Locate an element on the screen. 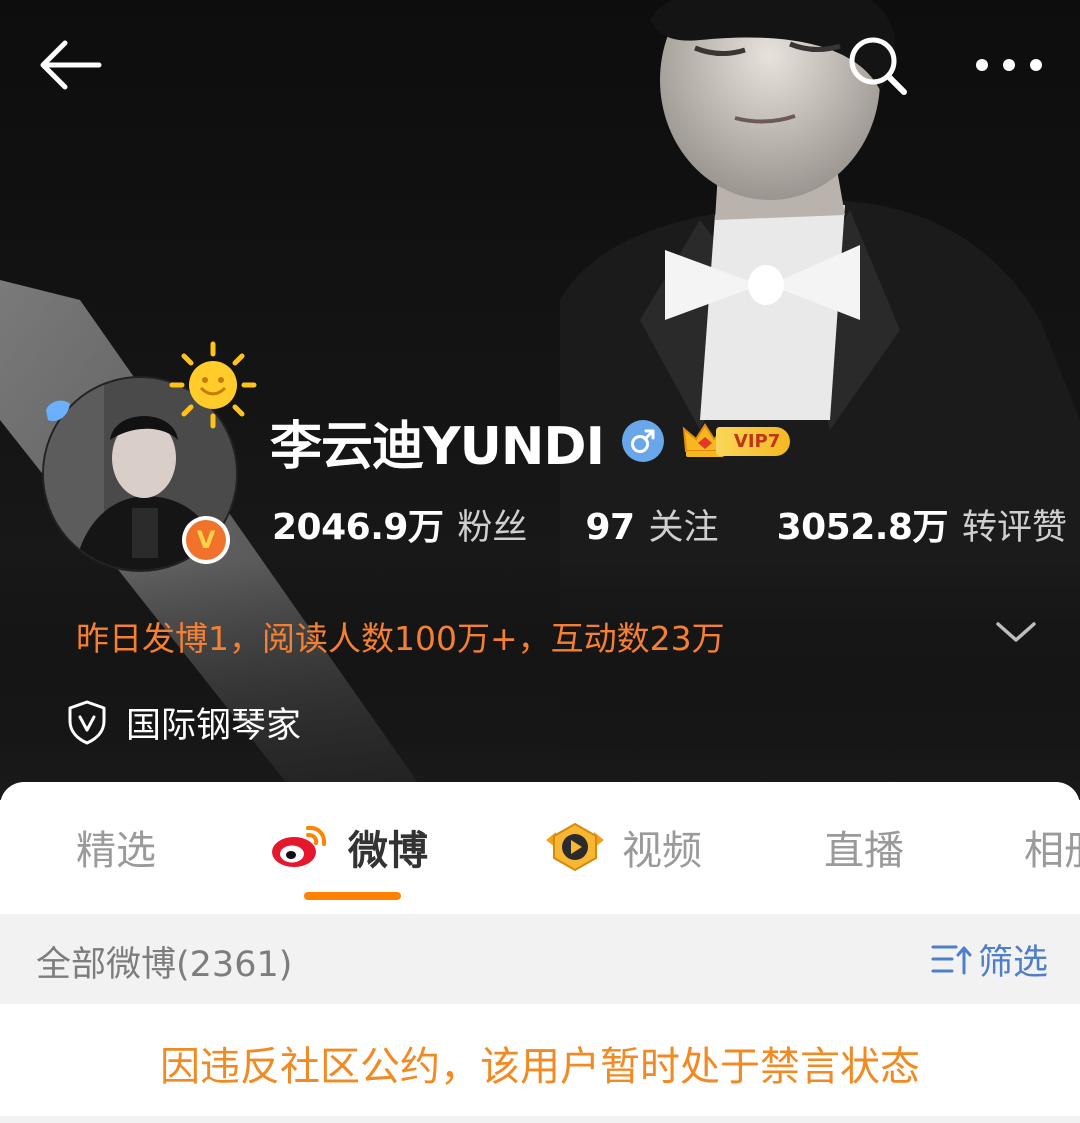  stats-row: 2046.9万 粉丝 97 关注 3052.8万 转评赞 is located at coordinates (669, 524).